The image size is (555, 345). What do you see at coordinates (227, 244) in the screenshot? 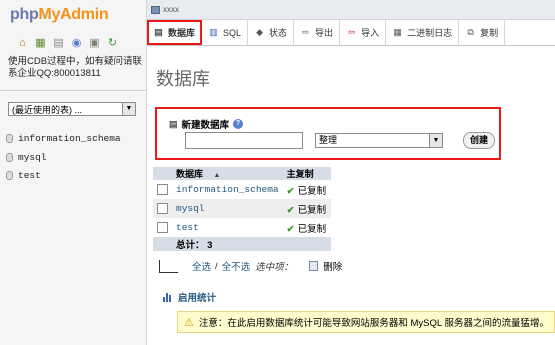
I see `total-cell: 总计： 3` at bounding box center [227, 244].